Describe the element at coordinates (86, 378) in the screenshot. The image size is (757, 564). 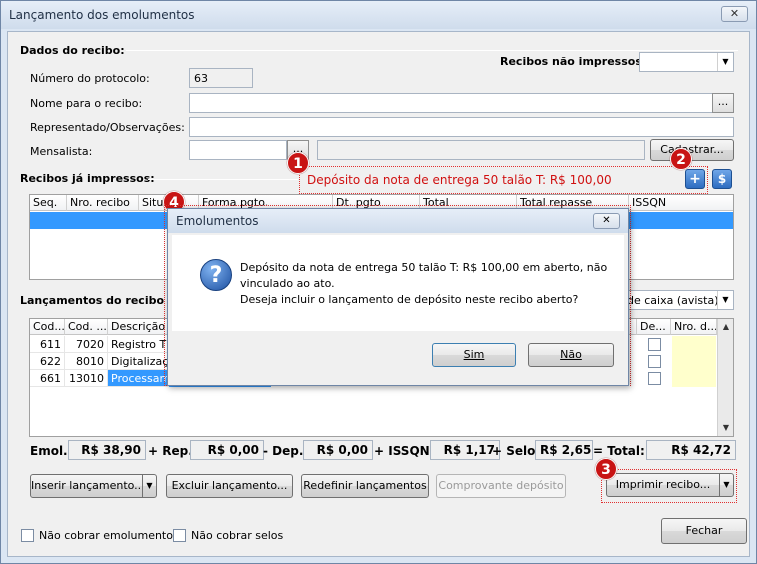
I see `row3-cod2: 13010` at that location.